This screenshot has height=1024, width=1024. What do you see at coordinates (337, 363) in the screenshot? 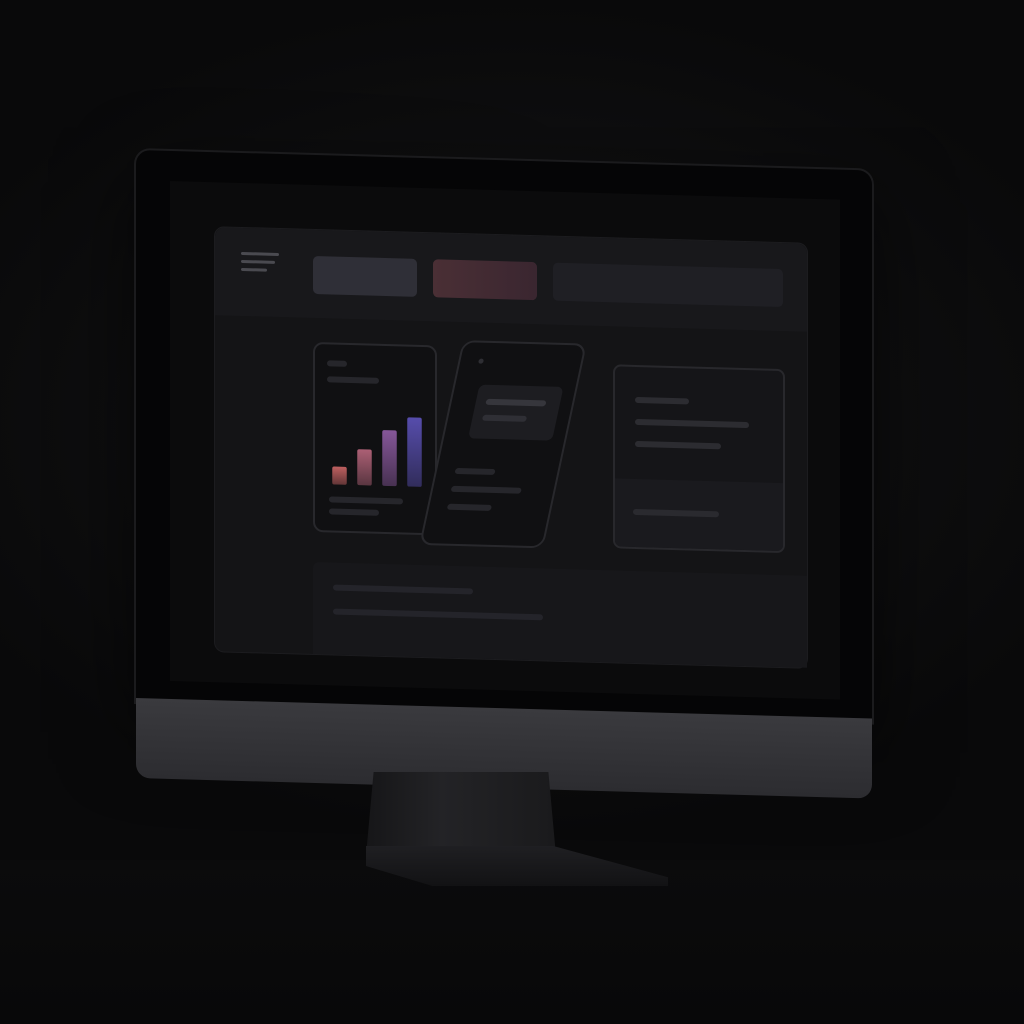
I see `chart-card-title-placeholder` at bounding box center [337, 363].